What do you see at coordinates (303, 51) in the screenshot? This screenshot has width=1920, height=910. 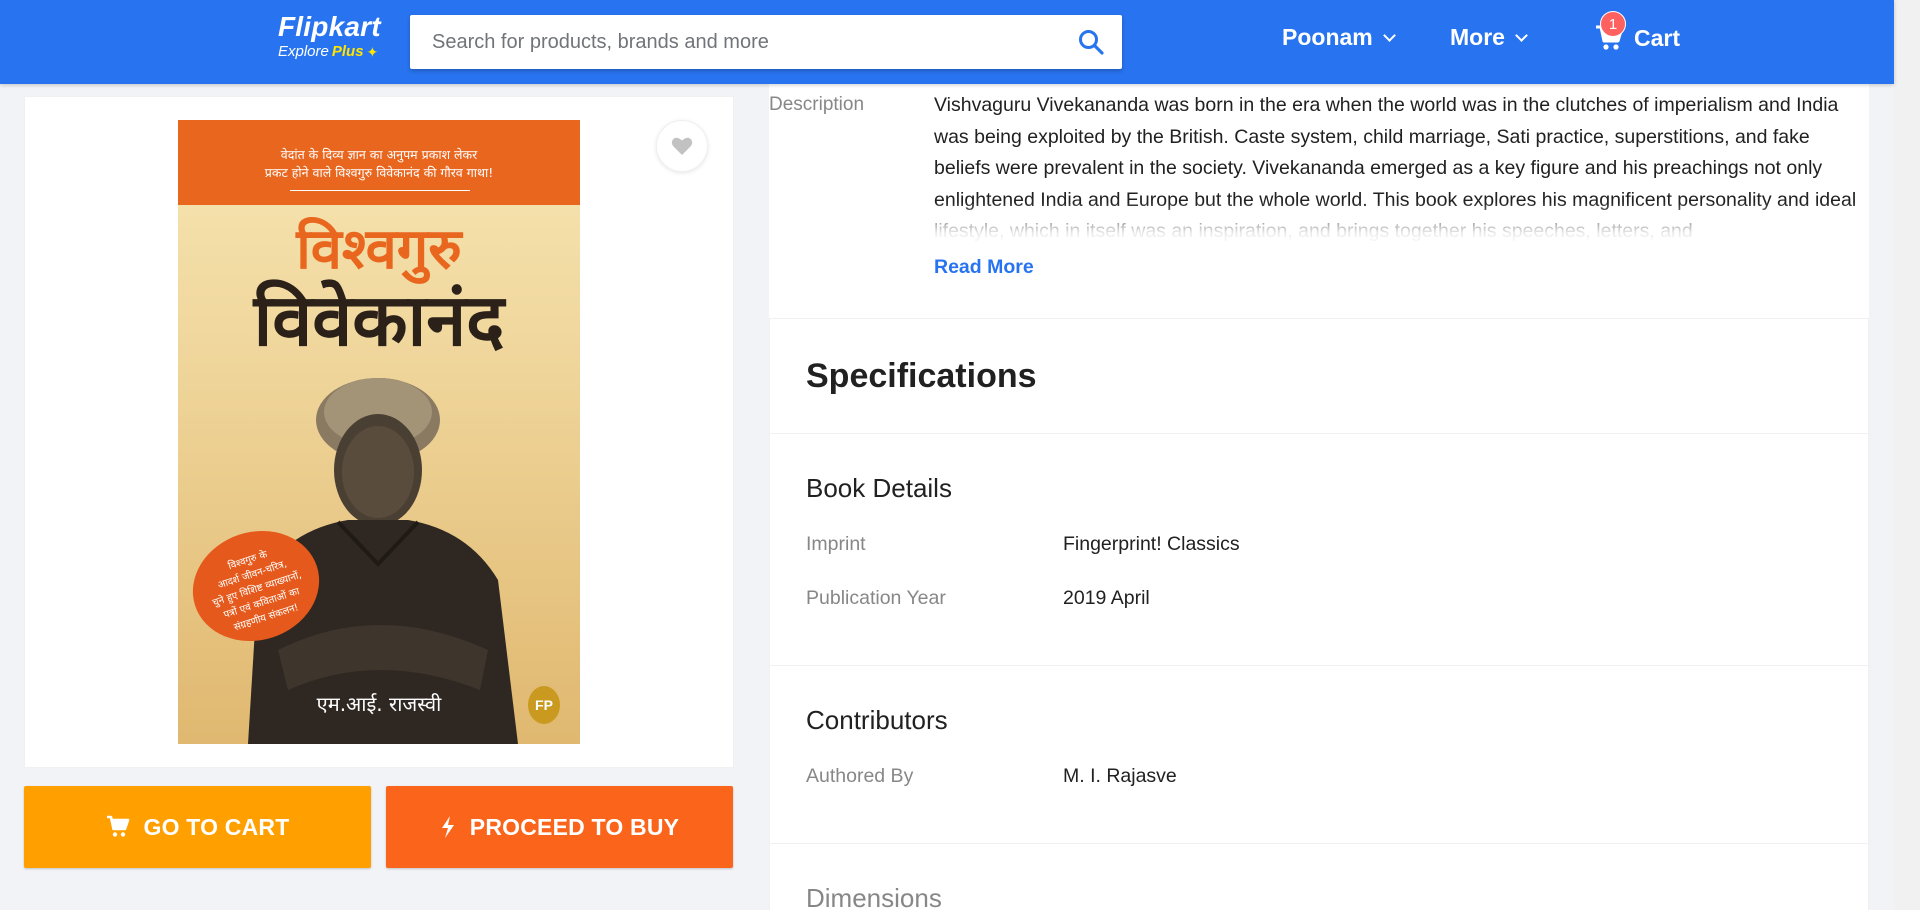 I see `logo-explore: Explore` at bounding box center [303, 51].